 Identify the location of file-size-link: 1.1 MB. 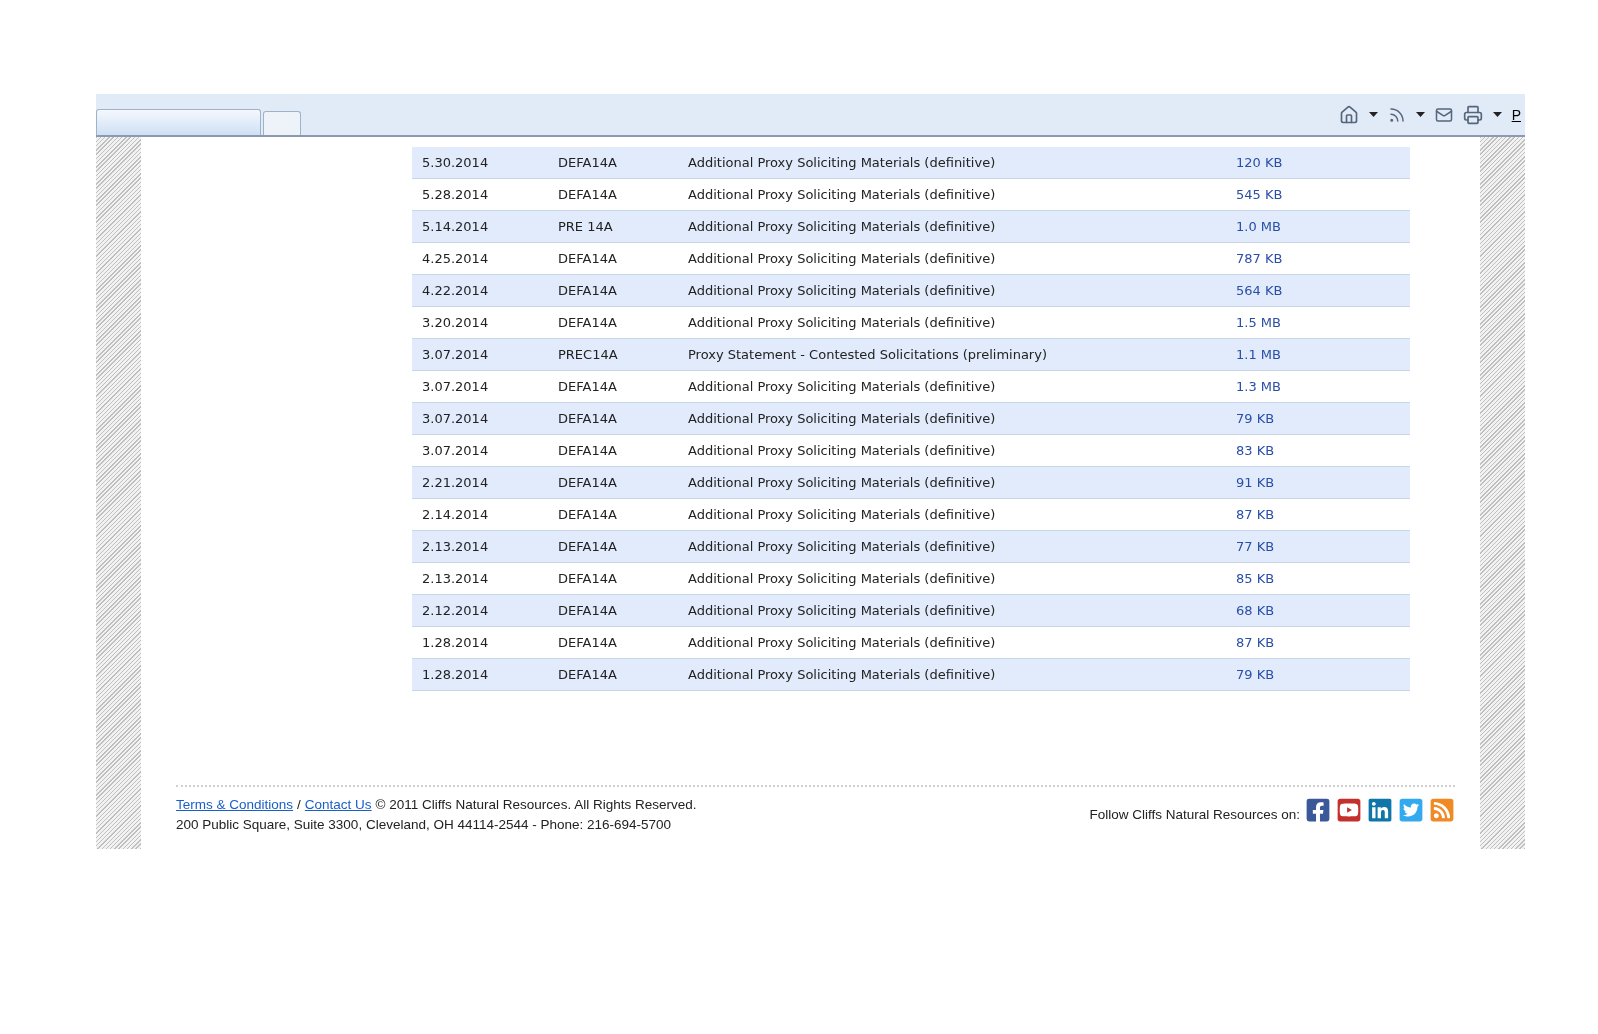
(1323, 354).